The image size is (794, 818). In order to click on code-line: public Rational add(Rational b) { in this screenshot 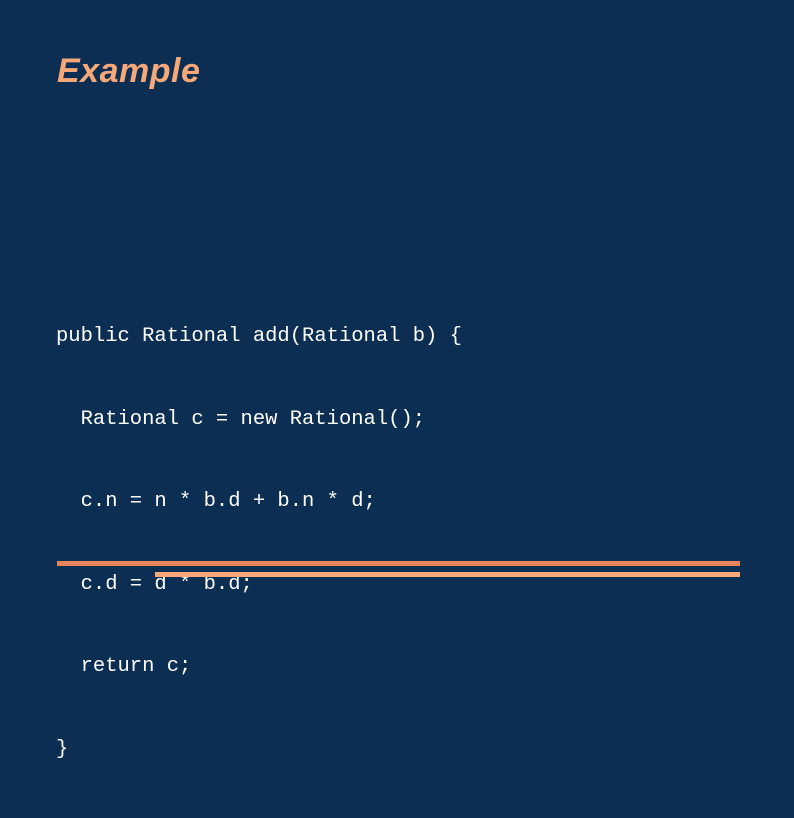, I will do `click(259, 336)`.